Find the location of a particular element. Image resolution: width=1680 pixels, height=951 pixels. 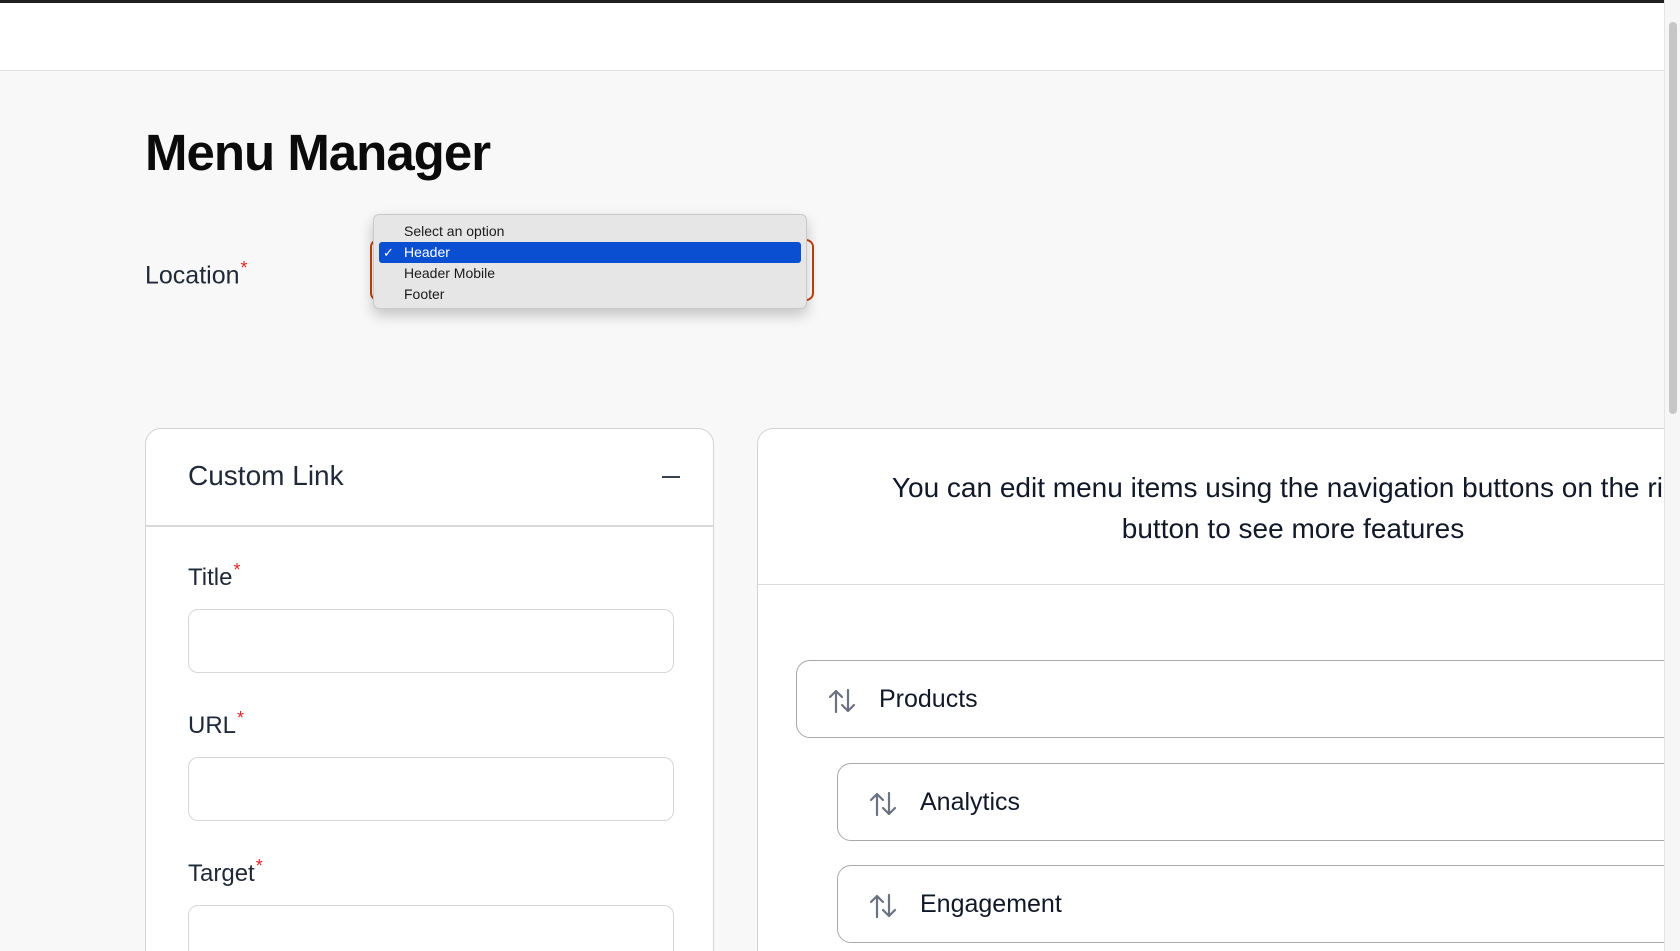

divider is located at coordinates (1211, 584).